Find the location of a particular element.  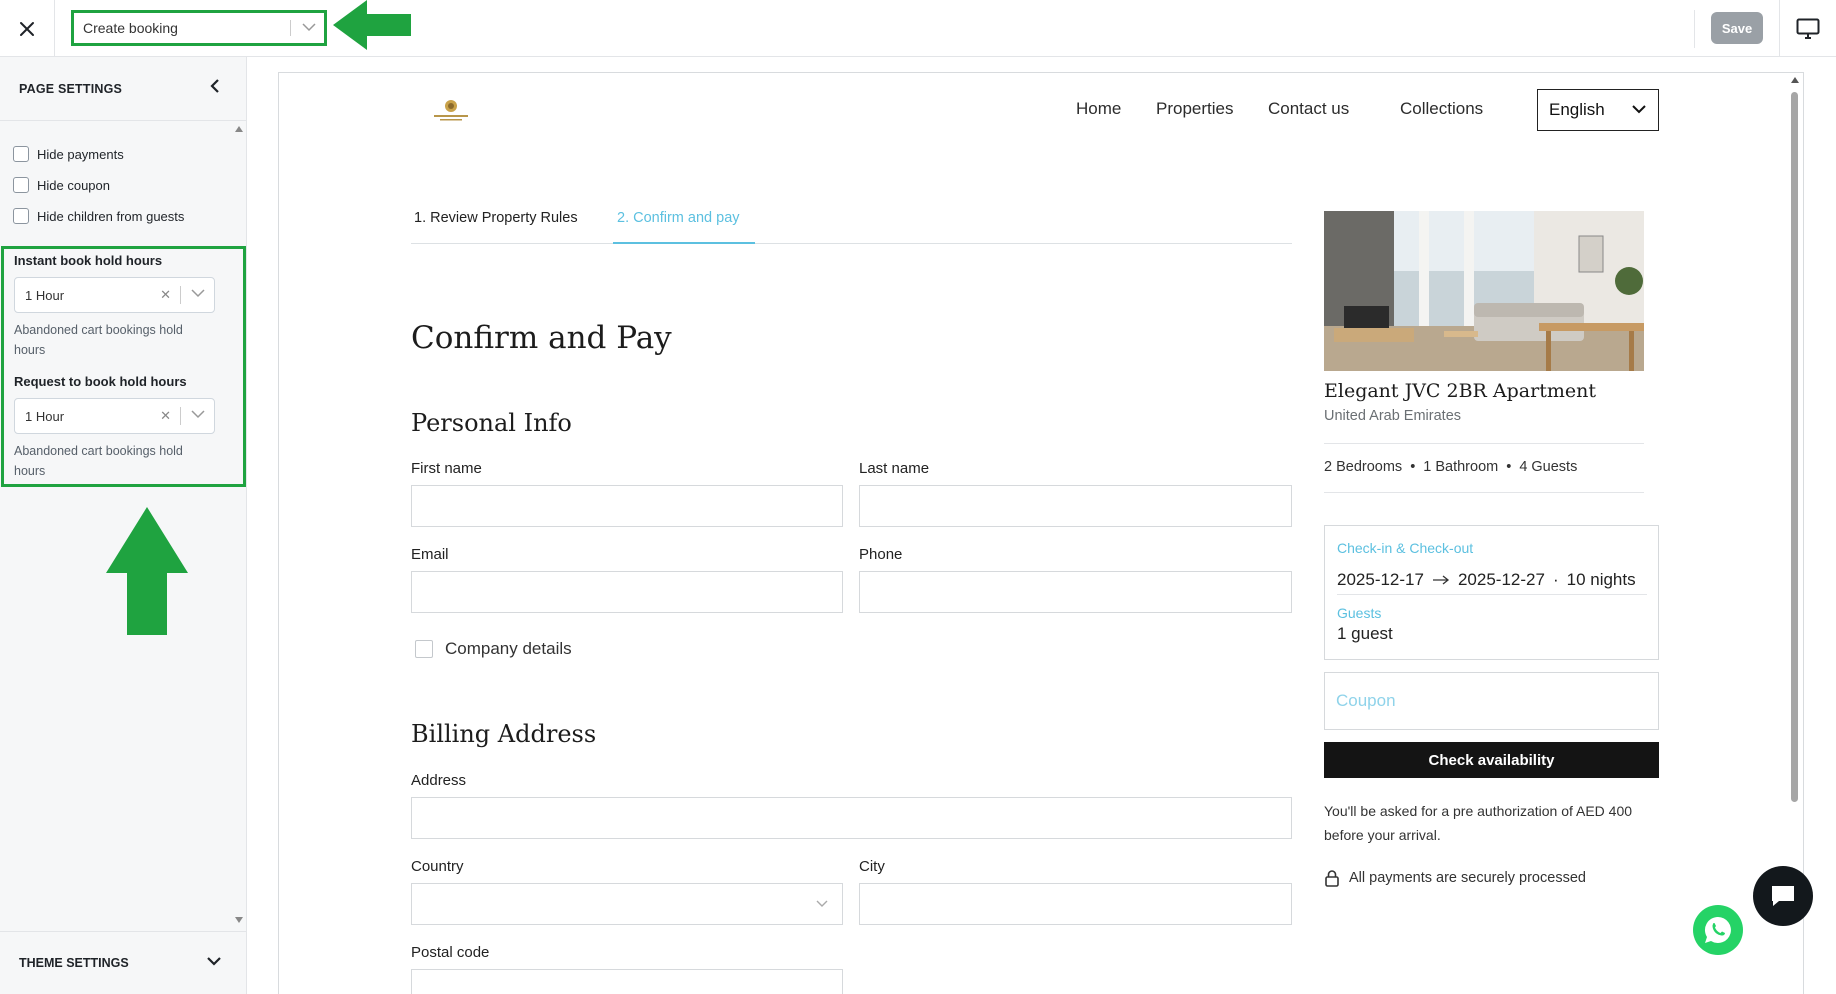

city-input is located at coordinates (1075, 904).